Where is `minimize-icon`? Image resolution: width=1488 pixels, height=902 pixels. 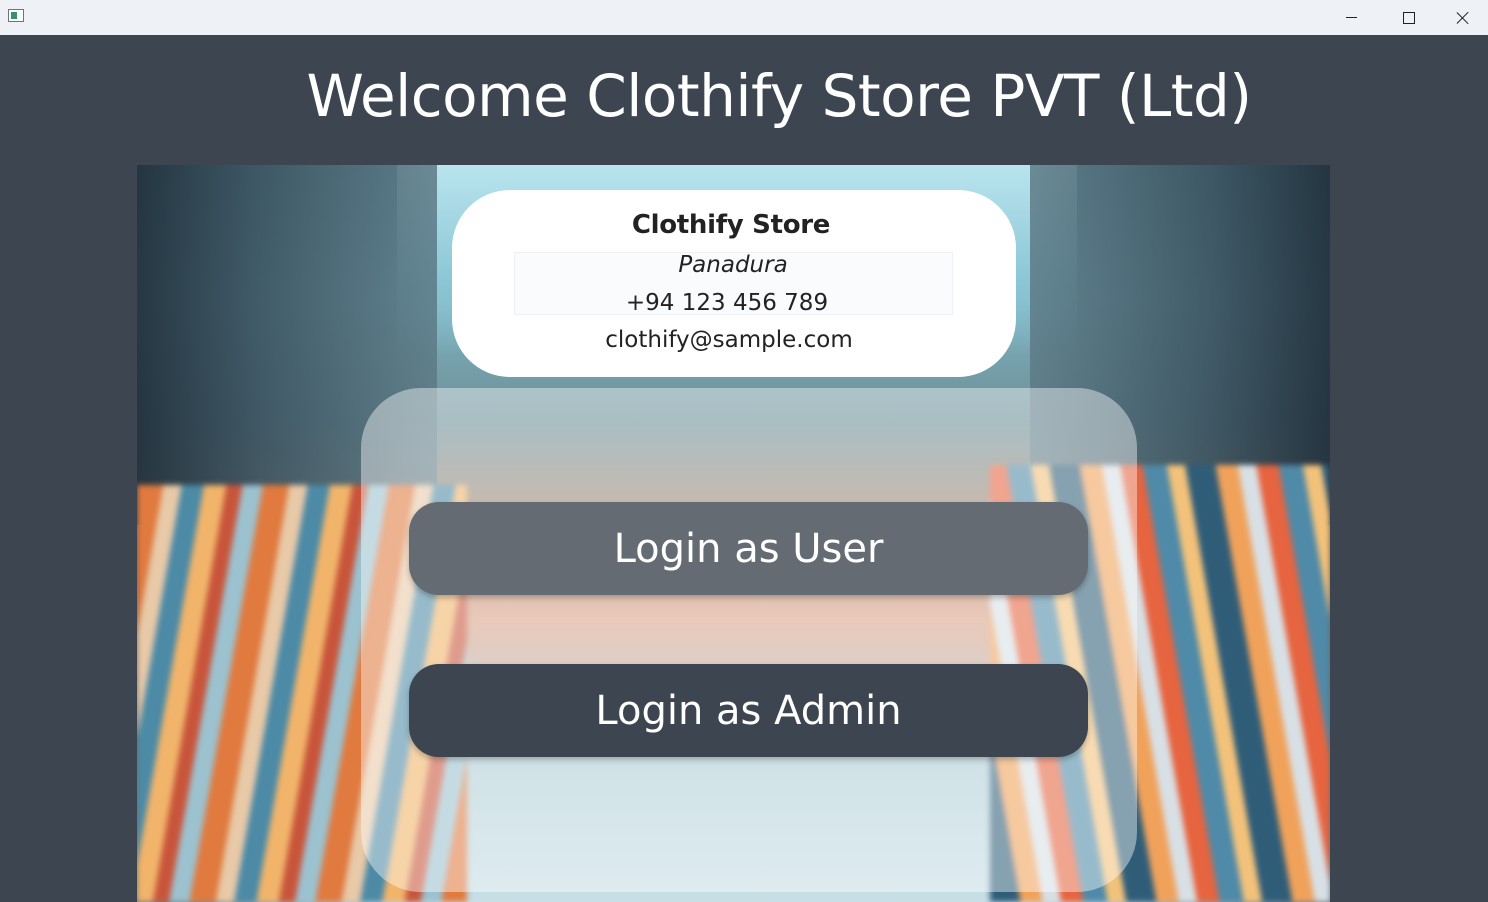
minimize-icon is located at coordinates (1351, 17).